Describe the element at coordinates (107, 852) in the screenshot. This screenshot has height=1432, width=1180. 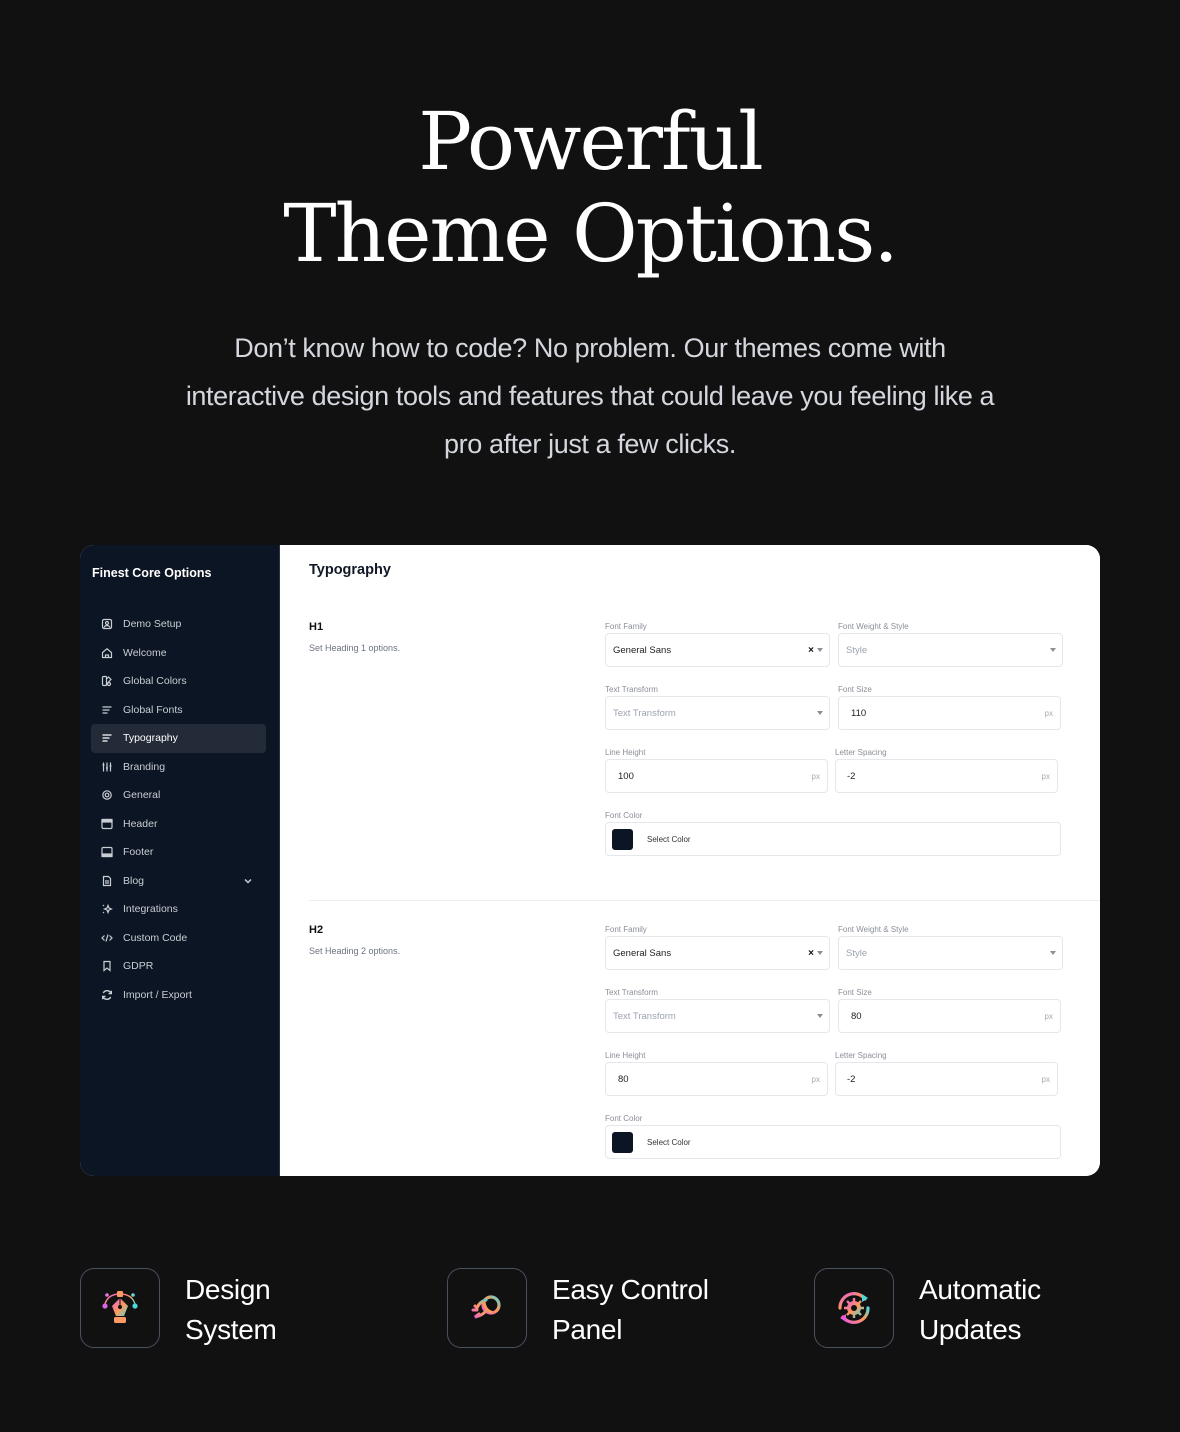
I see `footer-layout-icon` at that location.